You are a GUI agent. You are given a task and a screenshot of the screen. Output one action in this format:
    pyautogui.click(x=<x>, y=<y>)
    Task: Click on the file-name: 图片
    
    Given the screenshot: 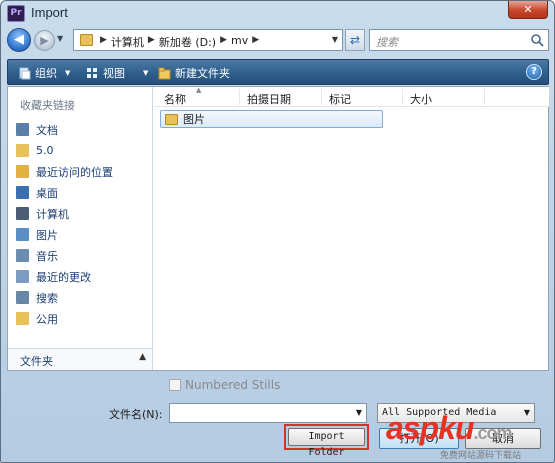 What is the action you would take?
    pyautogui.click(x=194, y=119)
    